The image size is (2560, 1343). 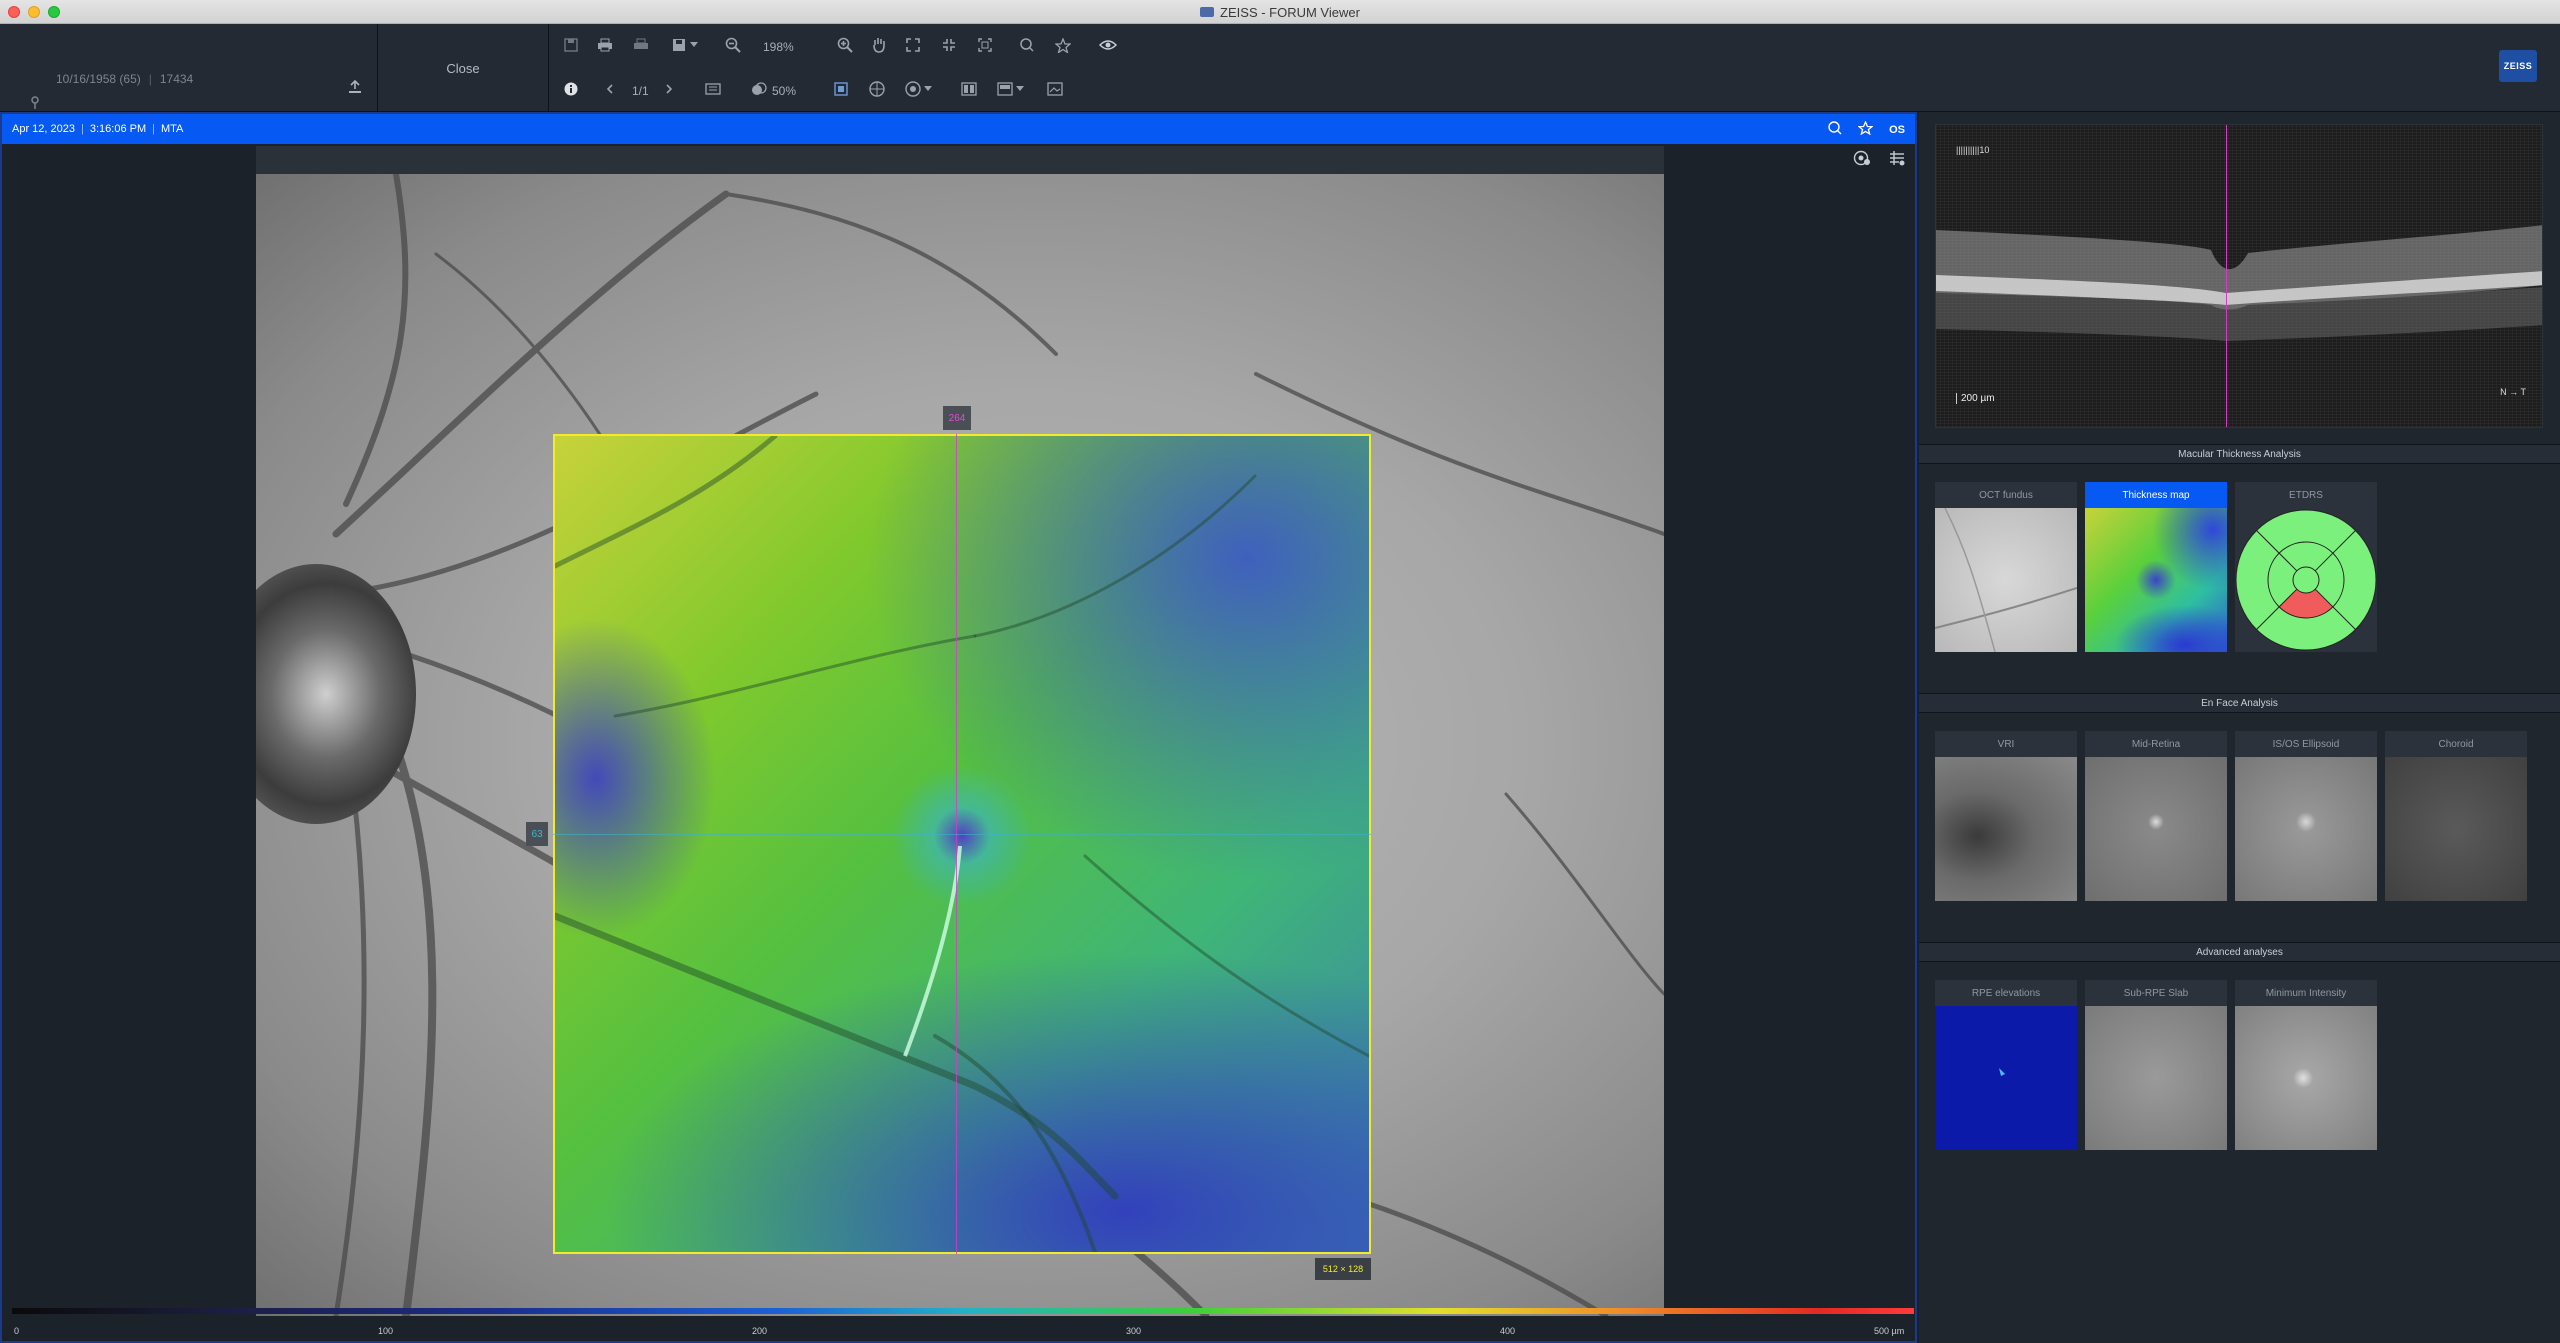 What do you see at coordinates (640, 91) in the screenshot?
I see `page-indicator: 1/1` at bounding box center [640, 91].